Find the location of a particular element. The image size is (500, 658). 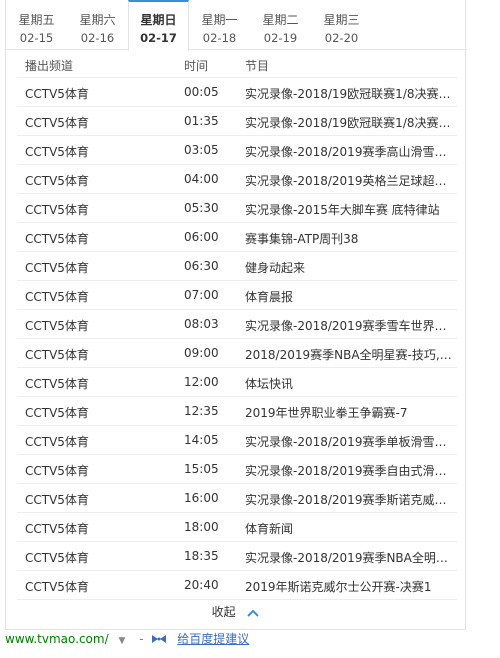

tab-weekday: 星期五 is located at coordinates (36, 20).